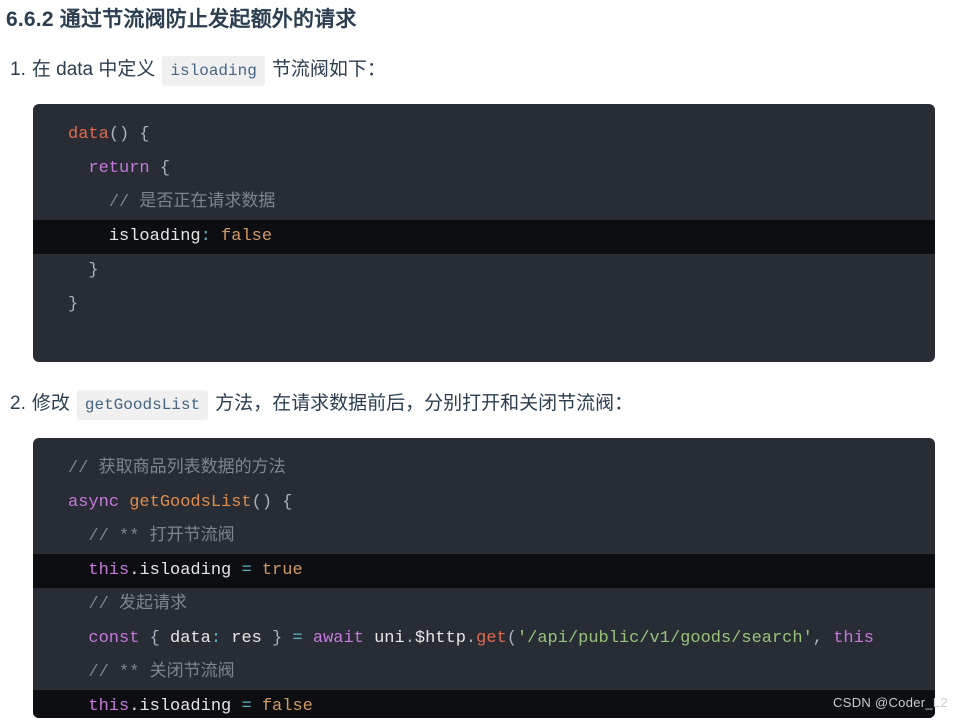 This screenshot has width=958, height=728. Describe the element at coordinates (484, 503) in the screenshot. I see `code-line: async getGoodsList() {` at that location.